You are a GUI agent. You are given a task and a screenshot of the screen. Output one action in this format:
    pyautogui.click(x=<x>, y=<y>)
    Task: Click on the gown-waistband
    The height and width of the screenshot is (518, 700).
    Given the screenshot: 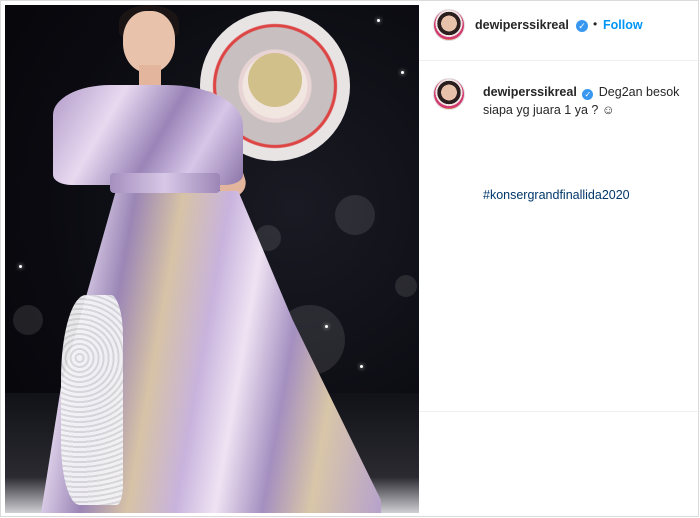 What is the action you would take?
    pyautogui.click(x=165, y=183)
    